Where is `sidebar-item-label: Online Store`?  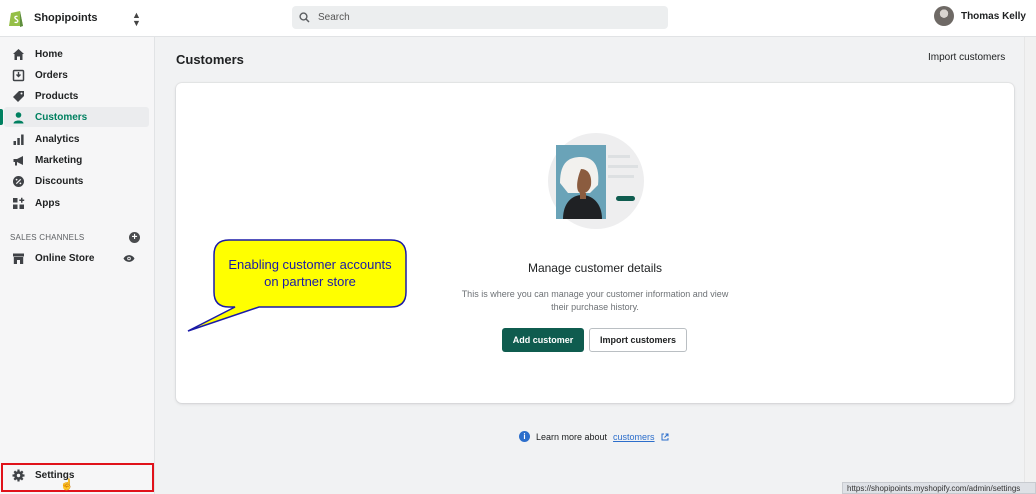
sidebar-item-label: Online Store is located at coordinates (65, 258).